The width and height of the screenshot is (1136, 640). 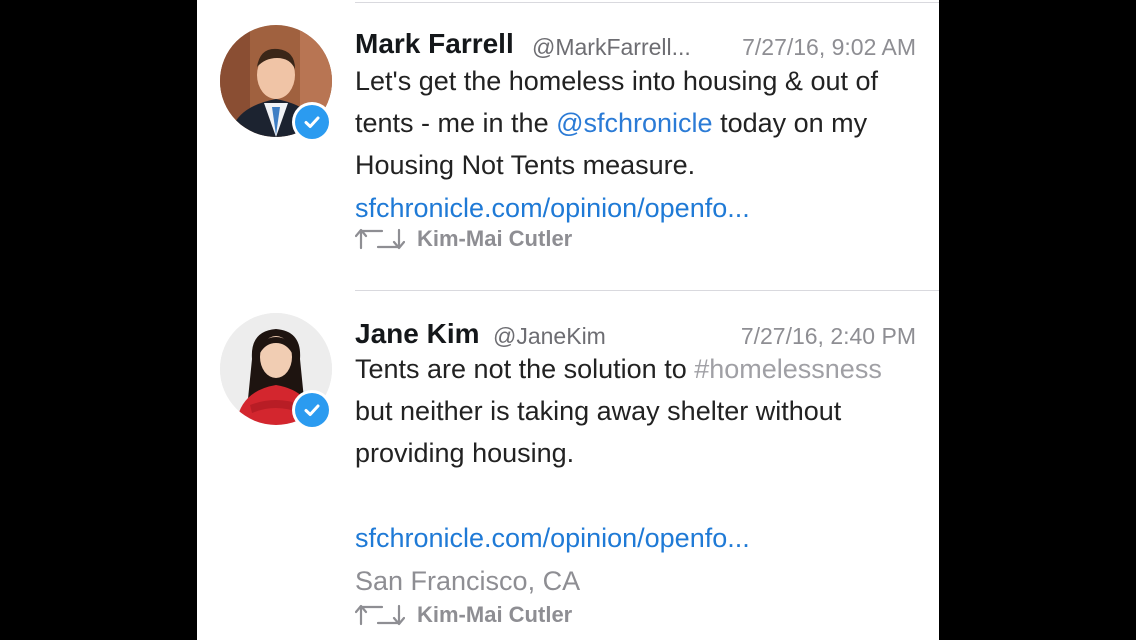 I want to click on tweet-text-part: Tents are not the solution to, so click(x=525, y=369).